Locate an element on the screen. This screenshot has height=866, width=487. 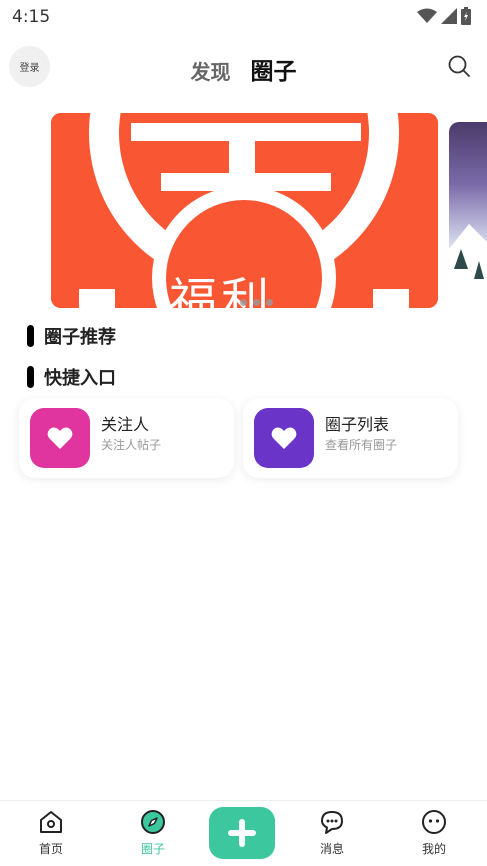
tab-circle: 圈子 is located at coordinates (274, 69).